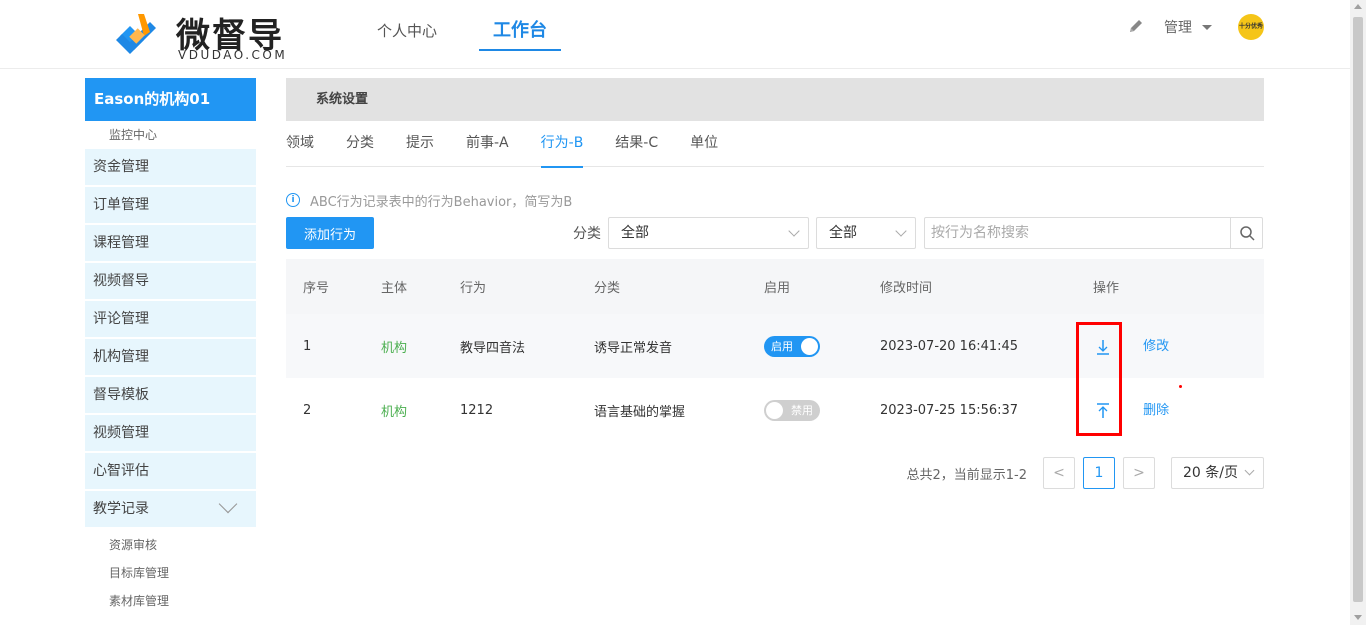 This screenshot has height=625, width=1366. Describe the element at coordinates (1210, 473) in the screenshot. I see `page-size-value: 20 条/页` at that location.